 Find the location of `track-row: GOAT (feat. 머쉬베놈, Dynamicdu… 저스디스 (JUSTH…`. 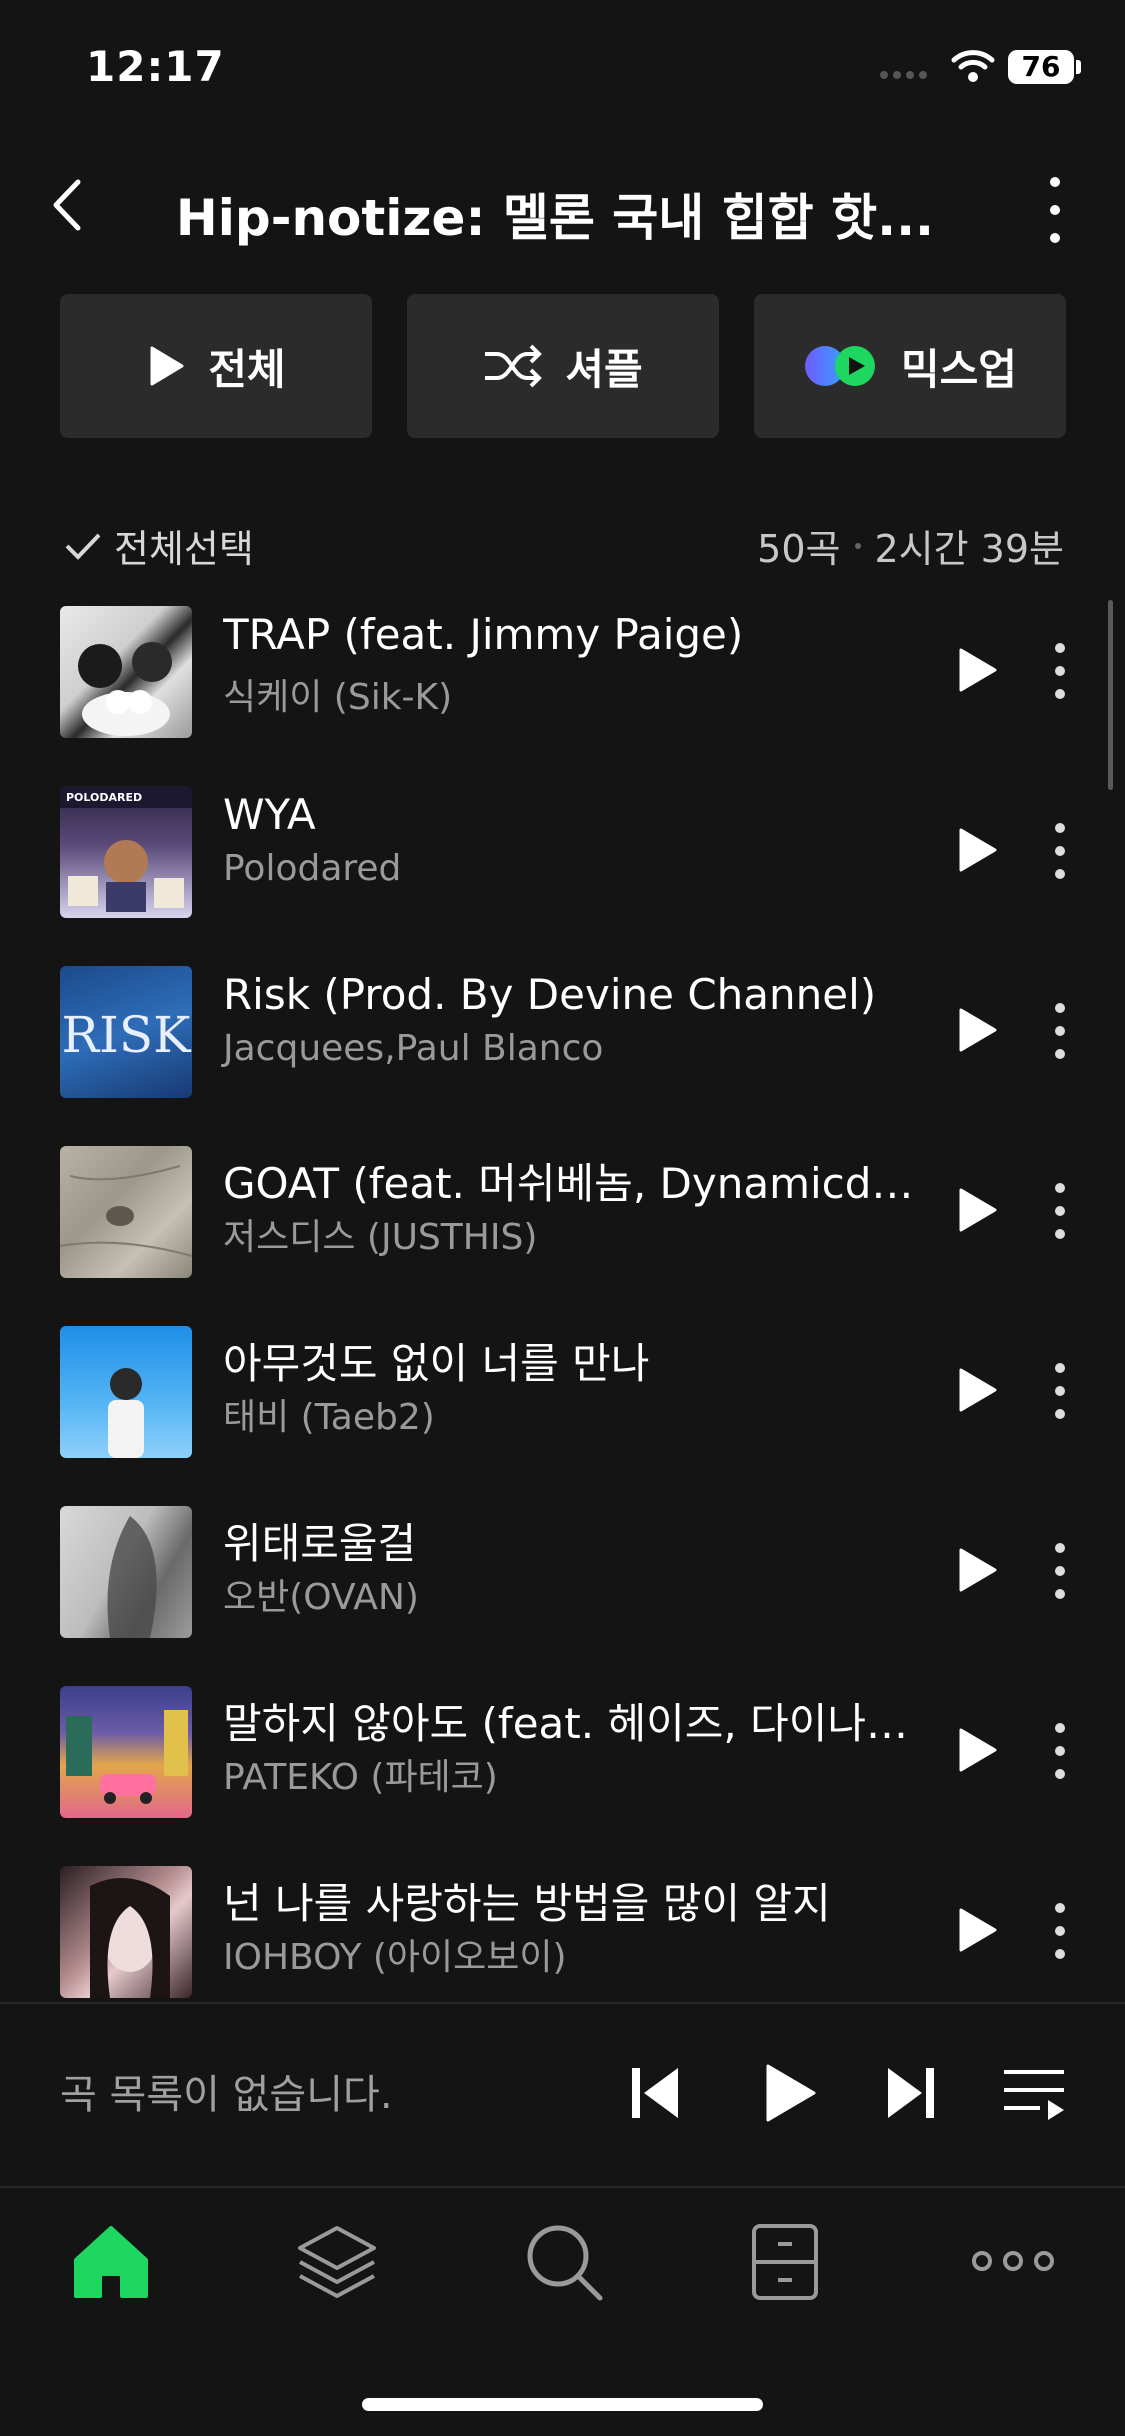

track-row: GOAT (feat. 머쉬베놈, Dynamicdu… 저스디스 (JUSTH… is located at coordinates (562, 1230).